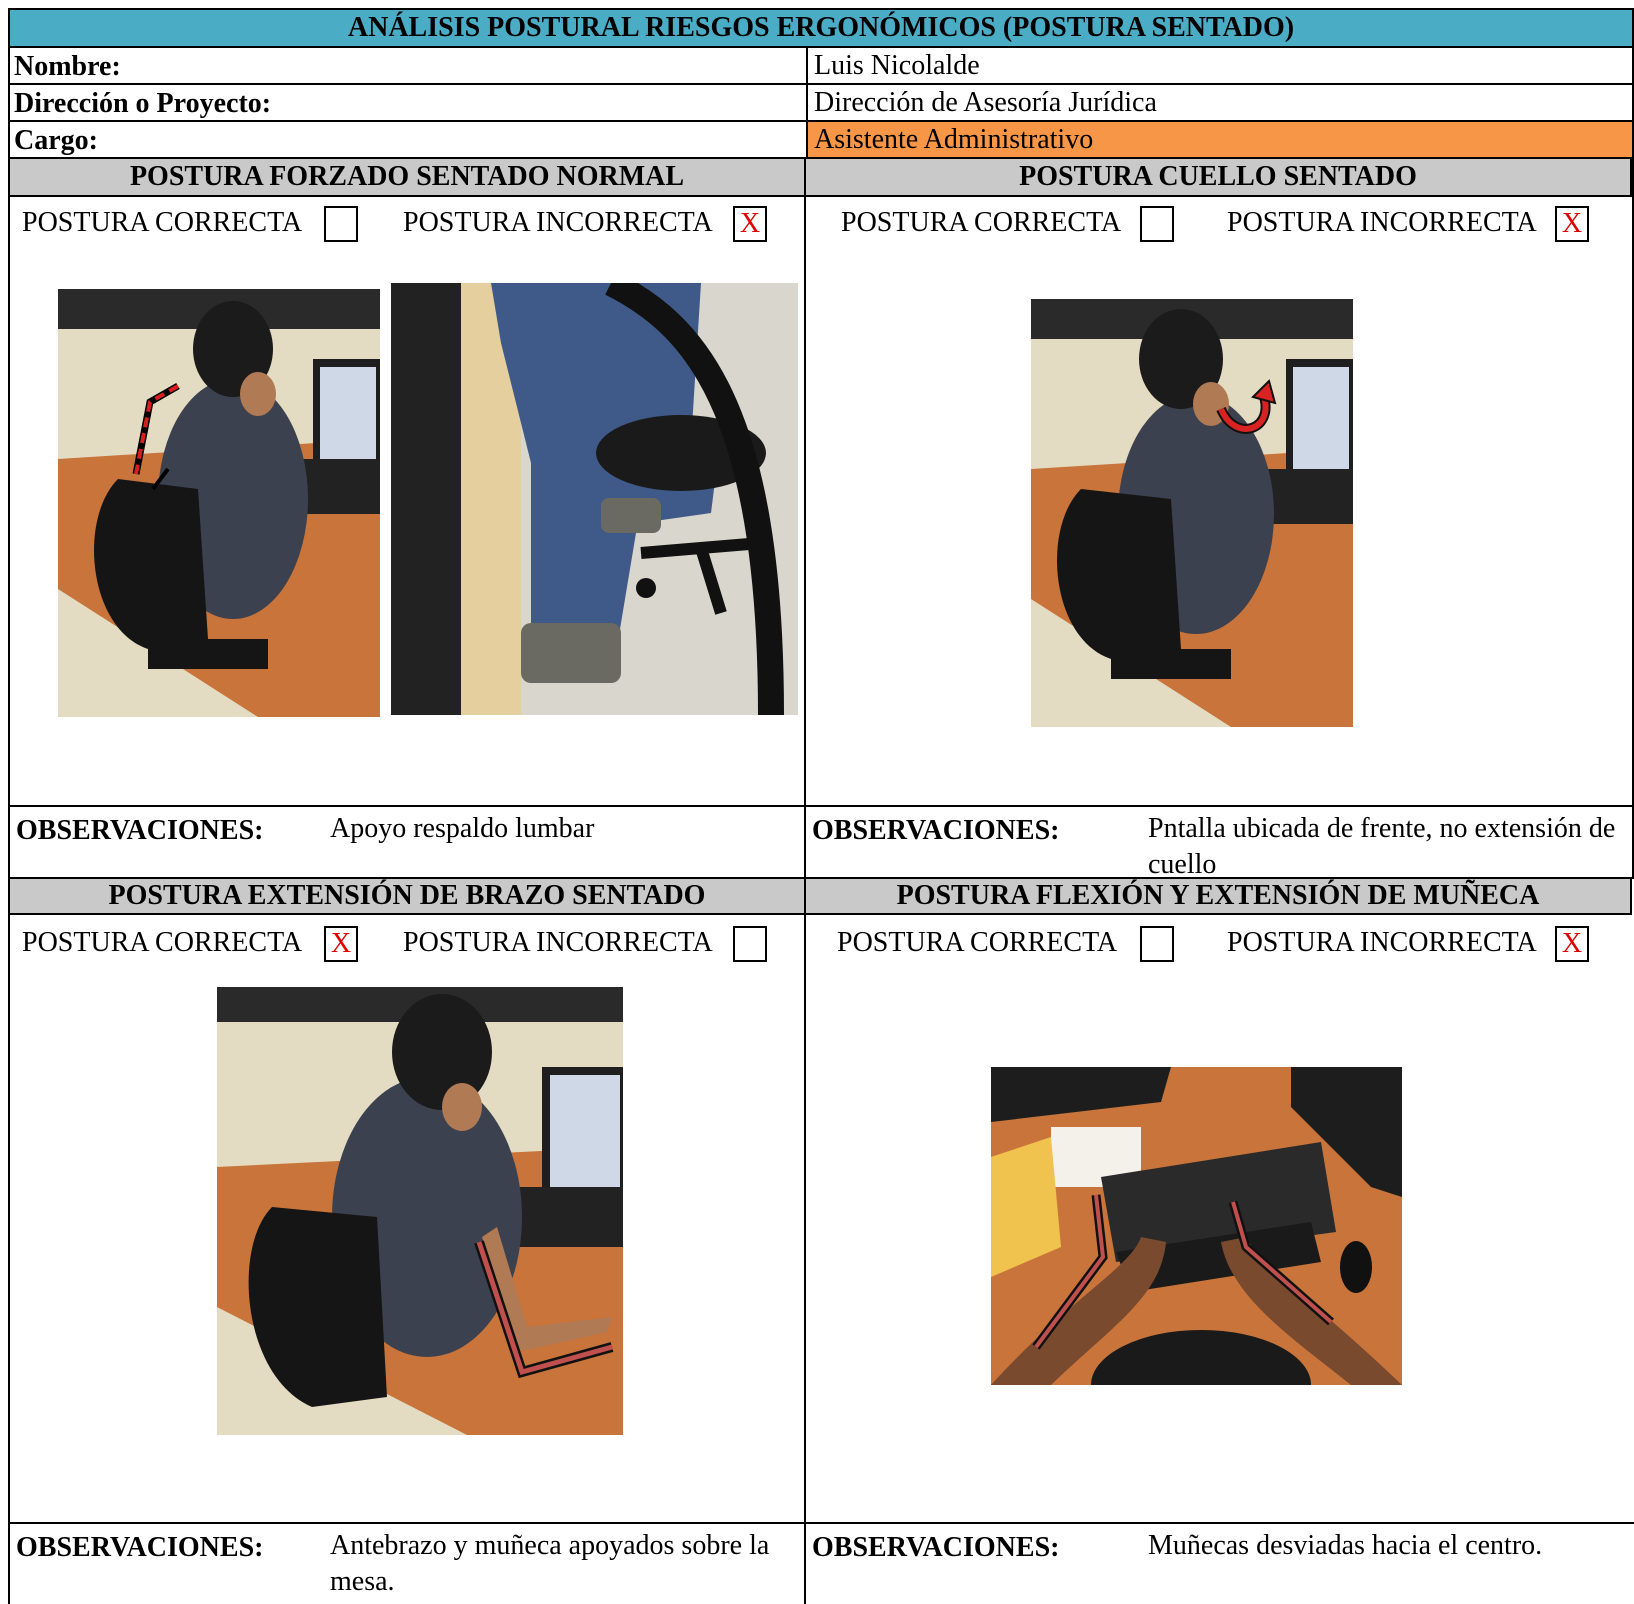  Describe the element at coordinates (977, 942) in the screenshot. I see `s4-correct-label: POSTURA CORRECTA` at that location.